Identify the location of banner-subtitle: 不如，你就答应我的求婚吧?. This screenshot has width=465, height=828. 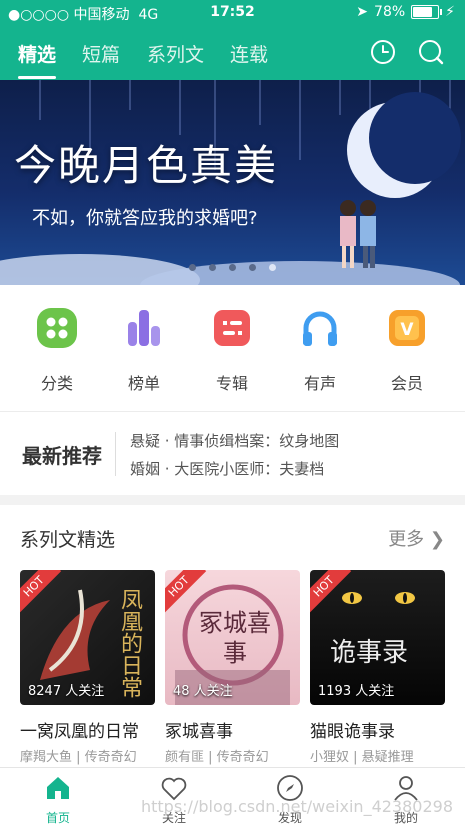
(145, 218).